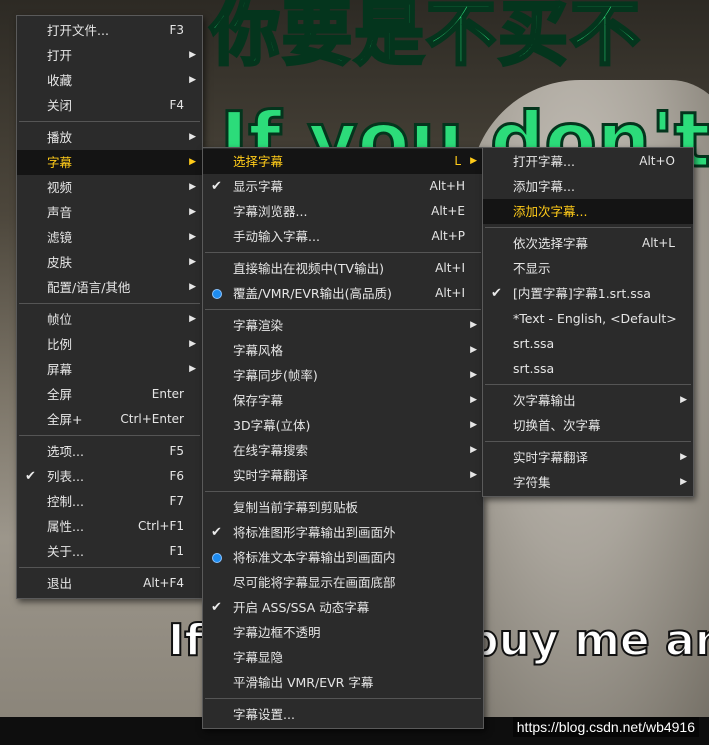  Describe the element at coordinates (109, 30) in the screenshot. I see `main-menu-item-0: 打开文件... F3` at that location.